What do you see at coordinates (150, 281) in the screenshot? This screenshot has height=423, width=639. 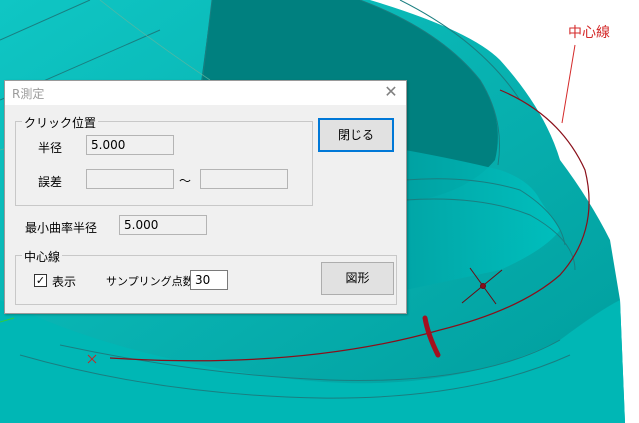 I see `sampling-count-label: サンプリング点数` at bounding box center [150, 281].